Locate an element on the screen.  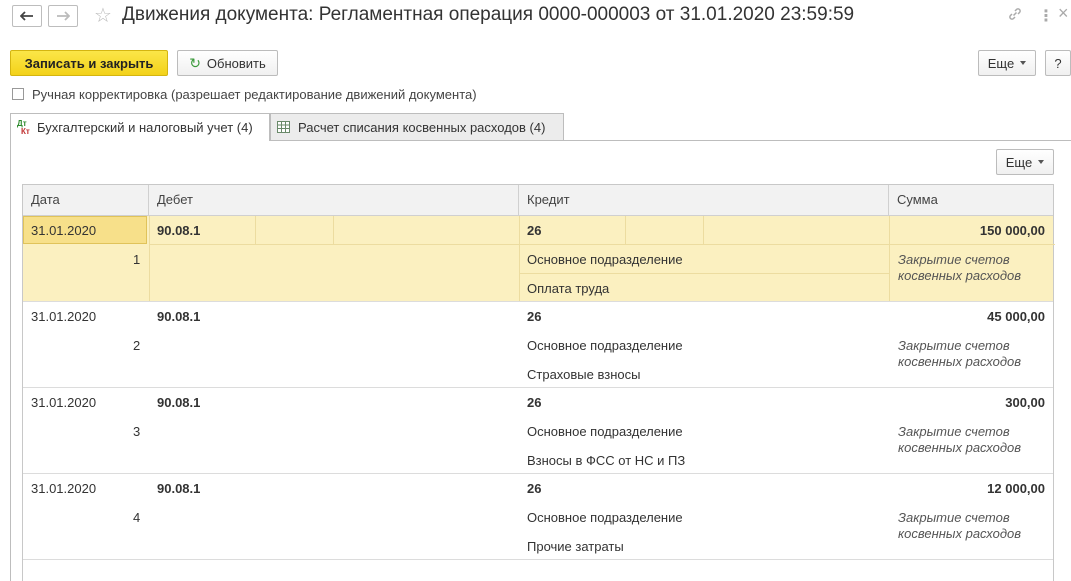
help-button: ? is located at coordinates (1058, 63).